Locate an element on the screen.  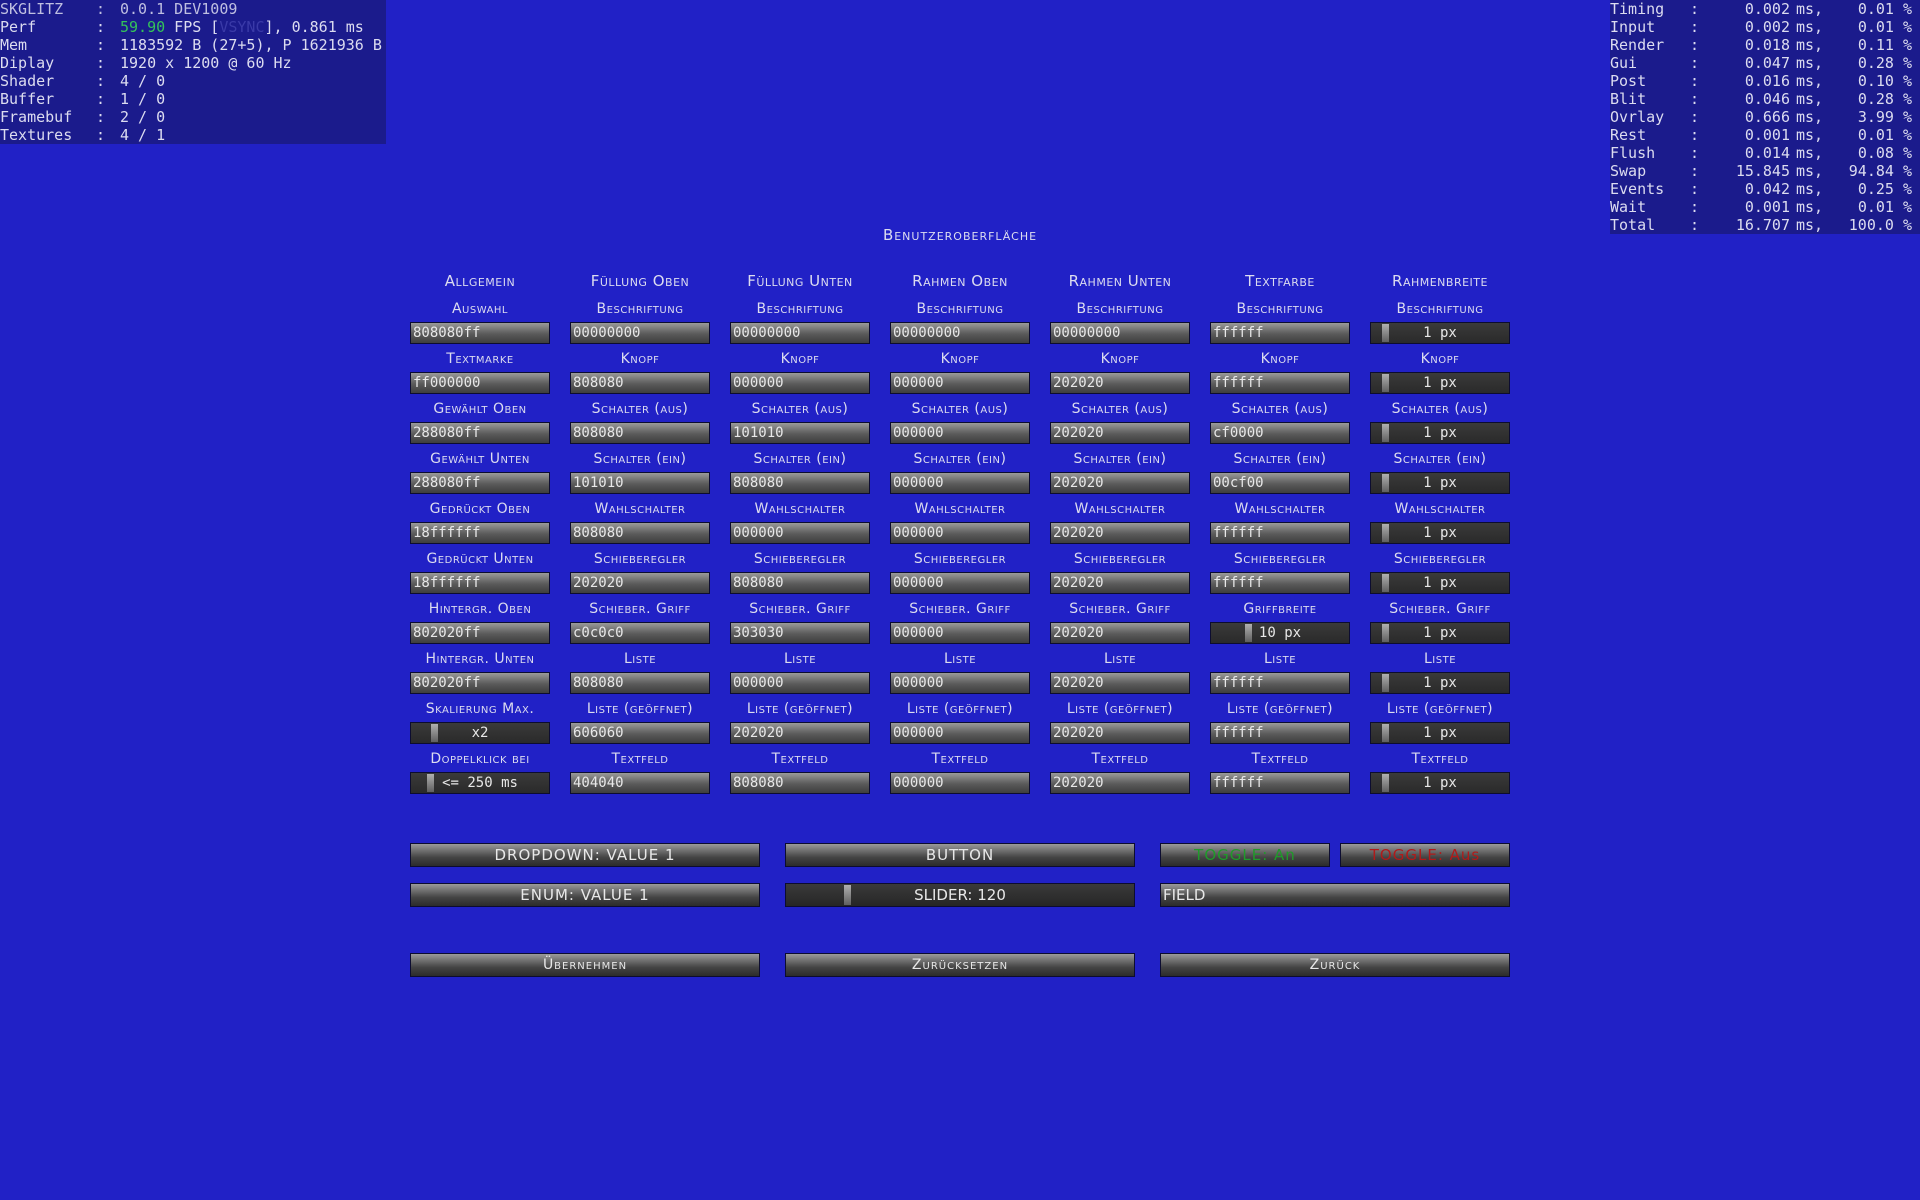
reset-button: Zurücksetzen is located at coordinates (960, 965).